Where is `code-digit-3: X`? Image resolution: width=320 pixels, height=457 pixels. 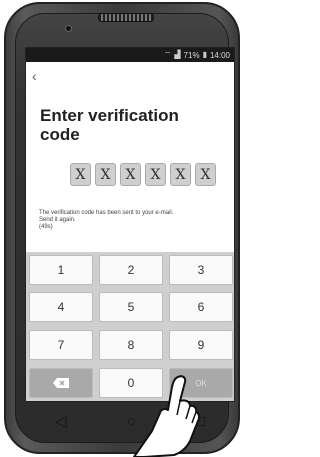 code-digit-3: X is located at coordinates (130, 174).